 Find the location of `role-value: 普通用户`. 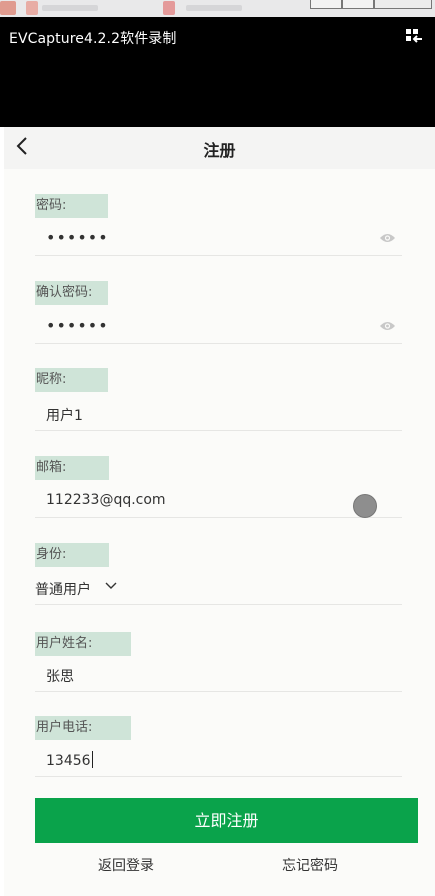

role-value: 普通用户 is located at coordinates (63, 589).